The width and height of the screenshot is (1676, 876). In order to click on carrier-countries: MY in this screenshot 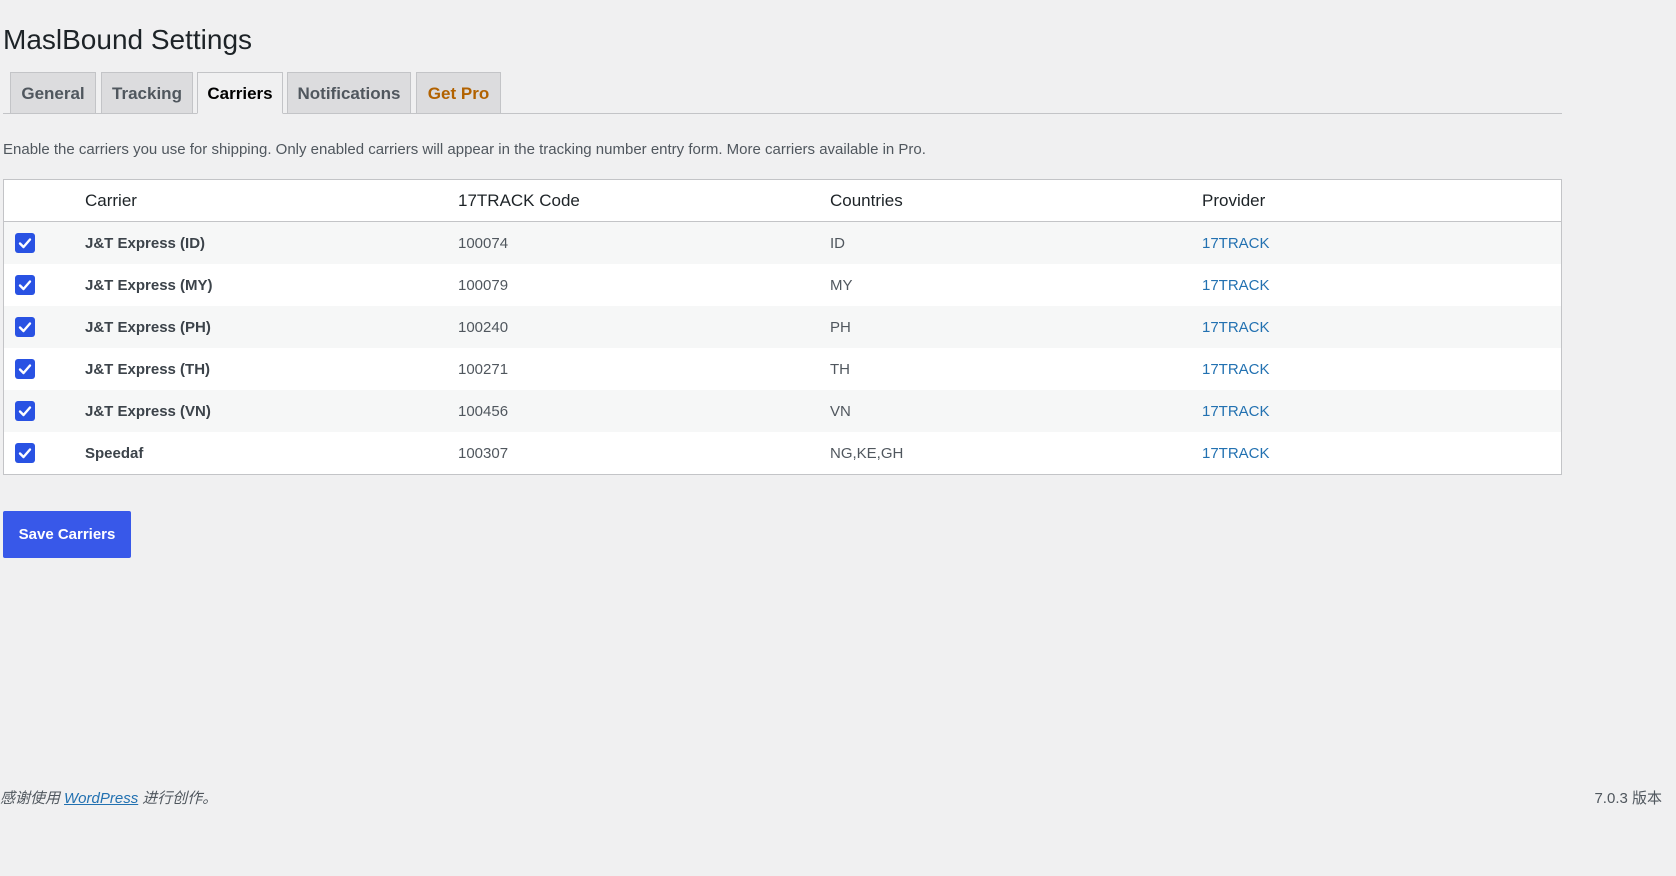, I will do `click(1016, 285)`.